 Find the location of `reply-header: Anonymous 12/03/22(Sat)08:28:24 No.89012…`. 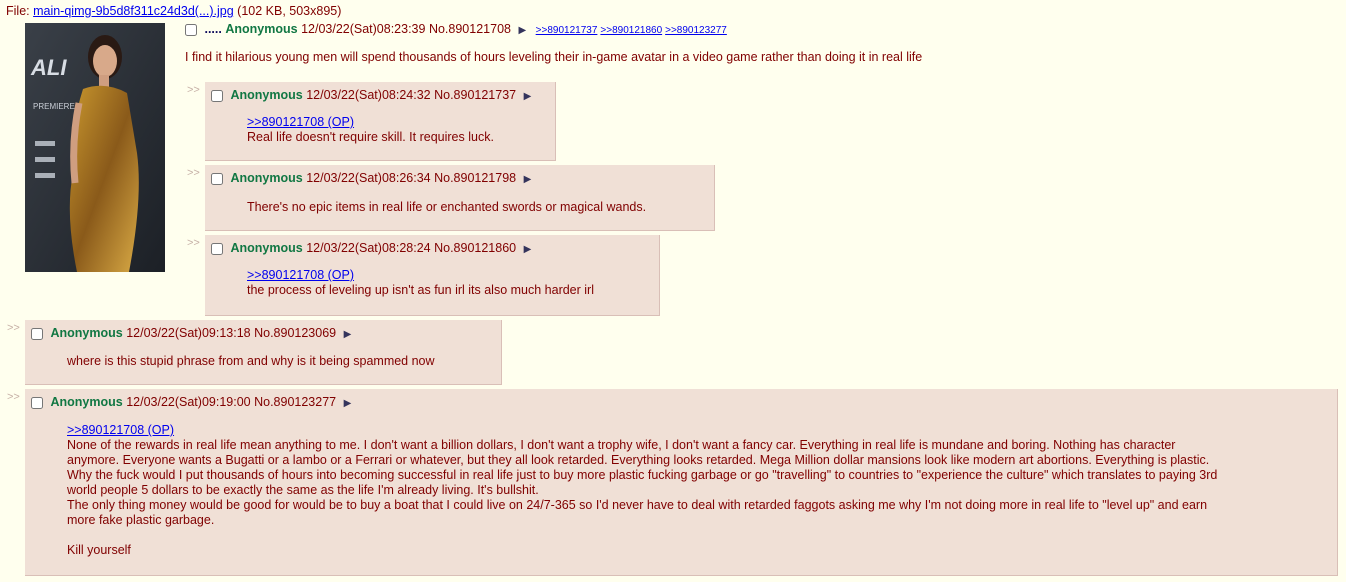

reply-header: Anonymous 12/03/22(Sat)08:28:24 No.89012… is located at coordinates (371, 248).